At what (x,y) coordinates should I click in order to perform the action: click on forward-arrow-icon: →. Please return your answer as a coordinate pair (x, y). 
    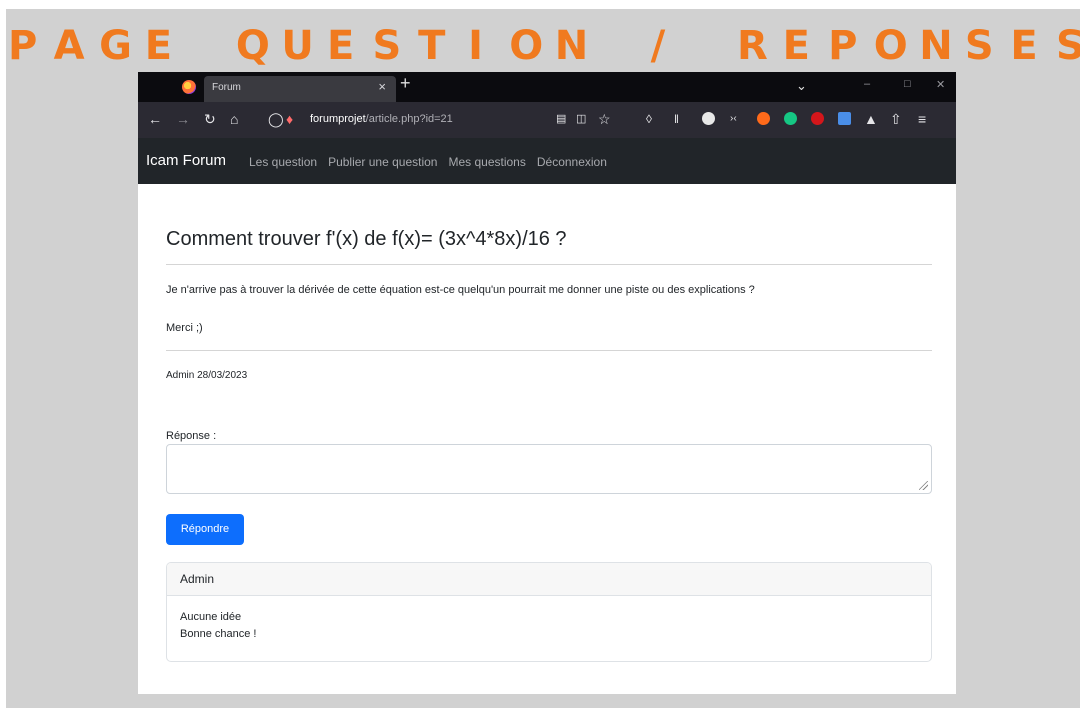
    Looking at the image, I should click on (183, 119).